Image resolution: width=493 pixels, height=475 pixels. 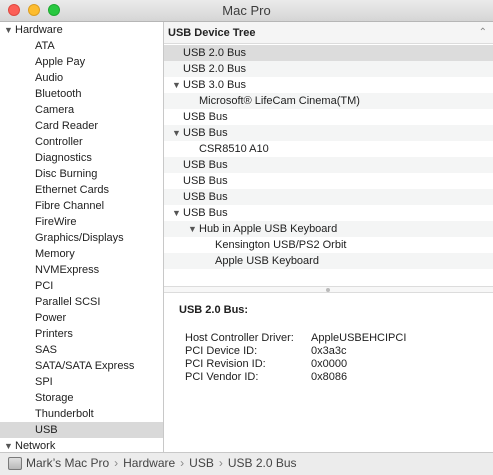 I want to click on sidebar-item-parallel-scsi: Parallel SCSI, so click(x=81, y=302).